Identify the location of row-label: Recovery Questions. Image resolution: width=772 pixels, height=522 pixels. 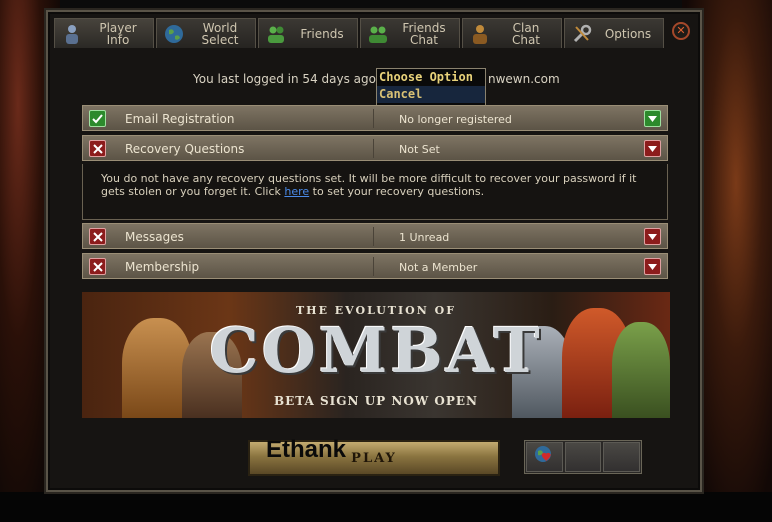
(185, 149).